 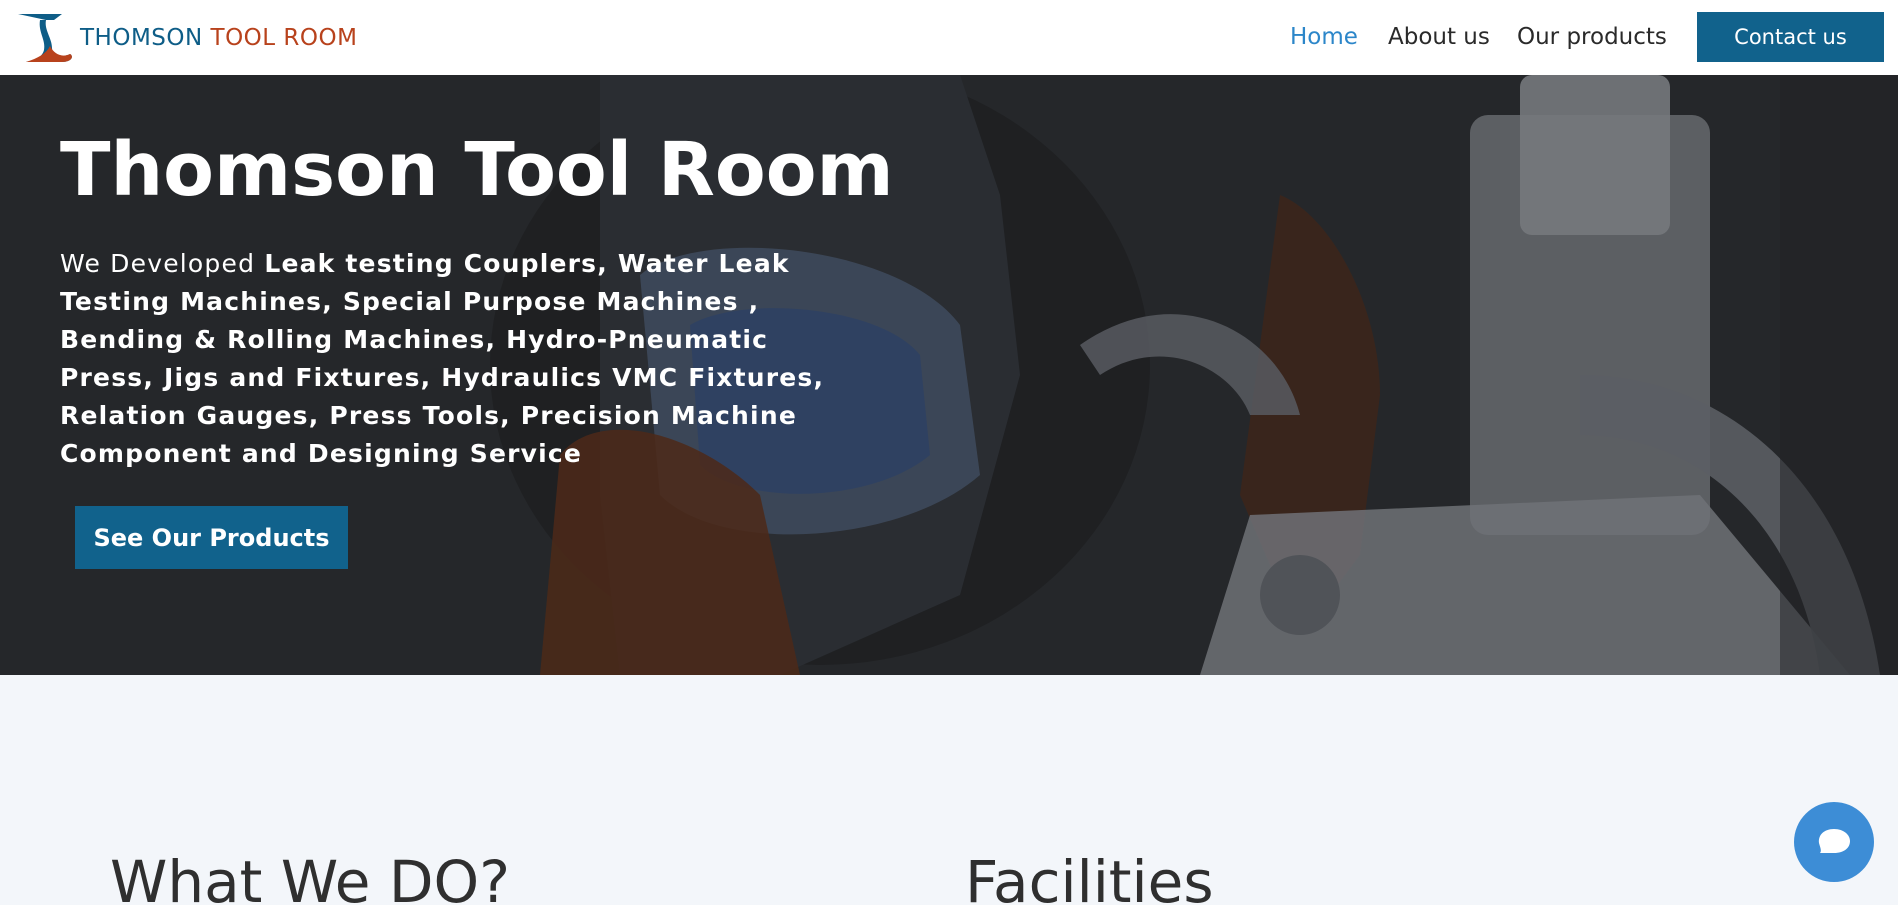 I want to click on chat-bubble-icon, so click(x=1834, y=841).